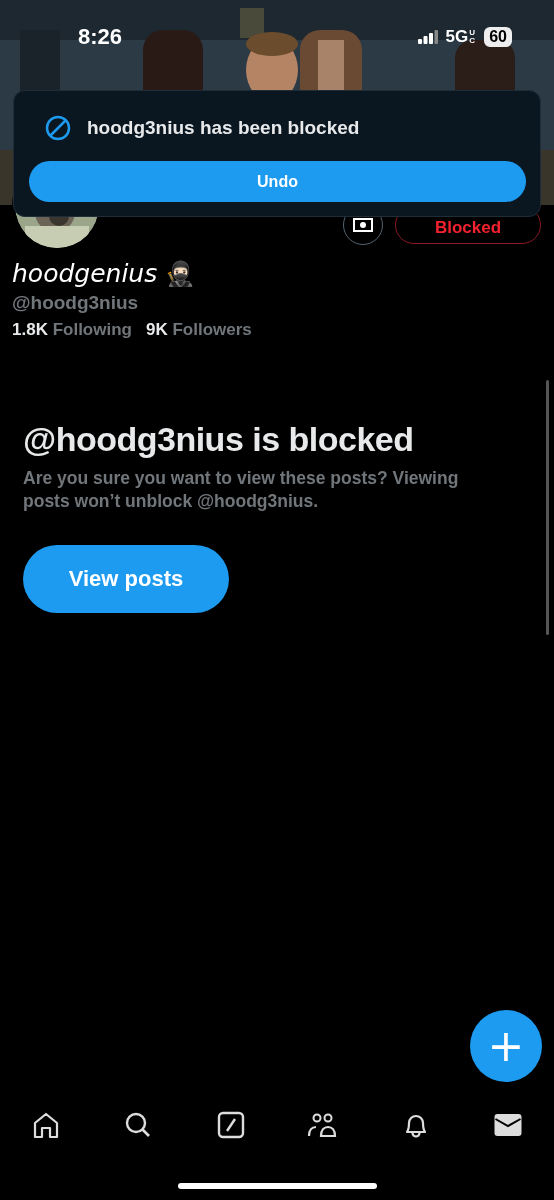 The width and height of the screenshot is (554, 1200). Describe the element at coordinates (72, 330) in the screenshot. I see `following-link: 1.8K Following` at that location.